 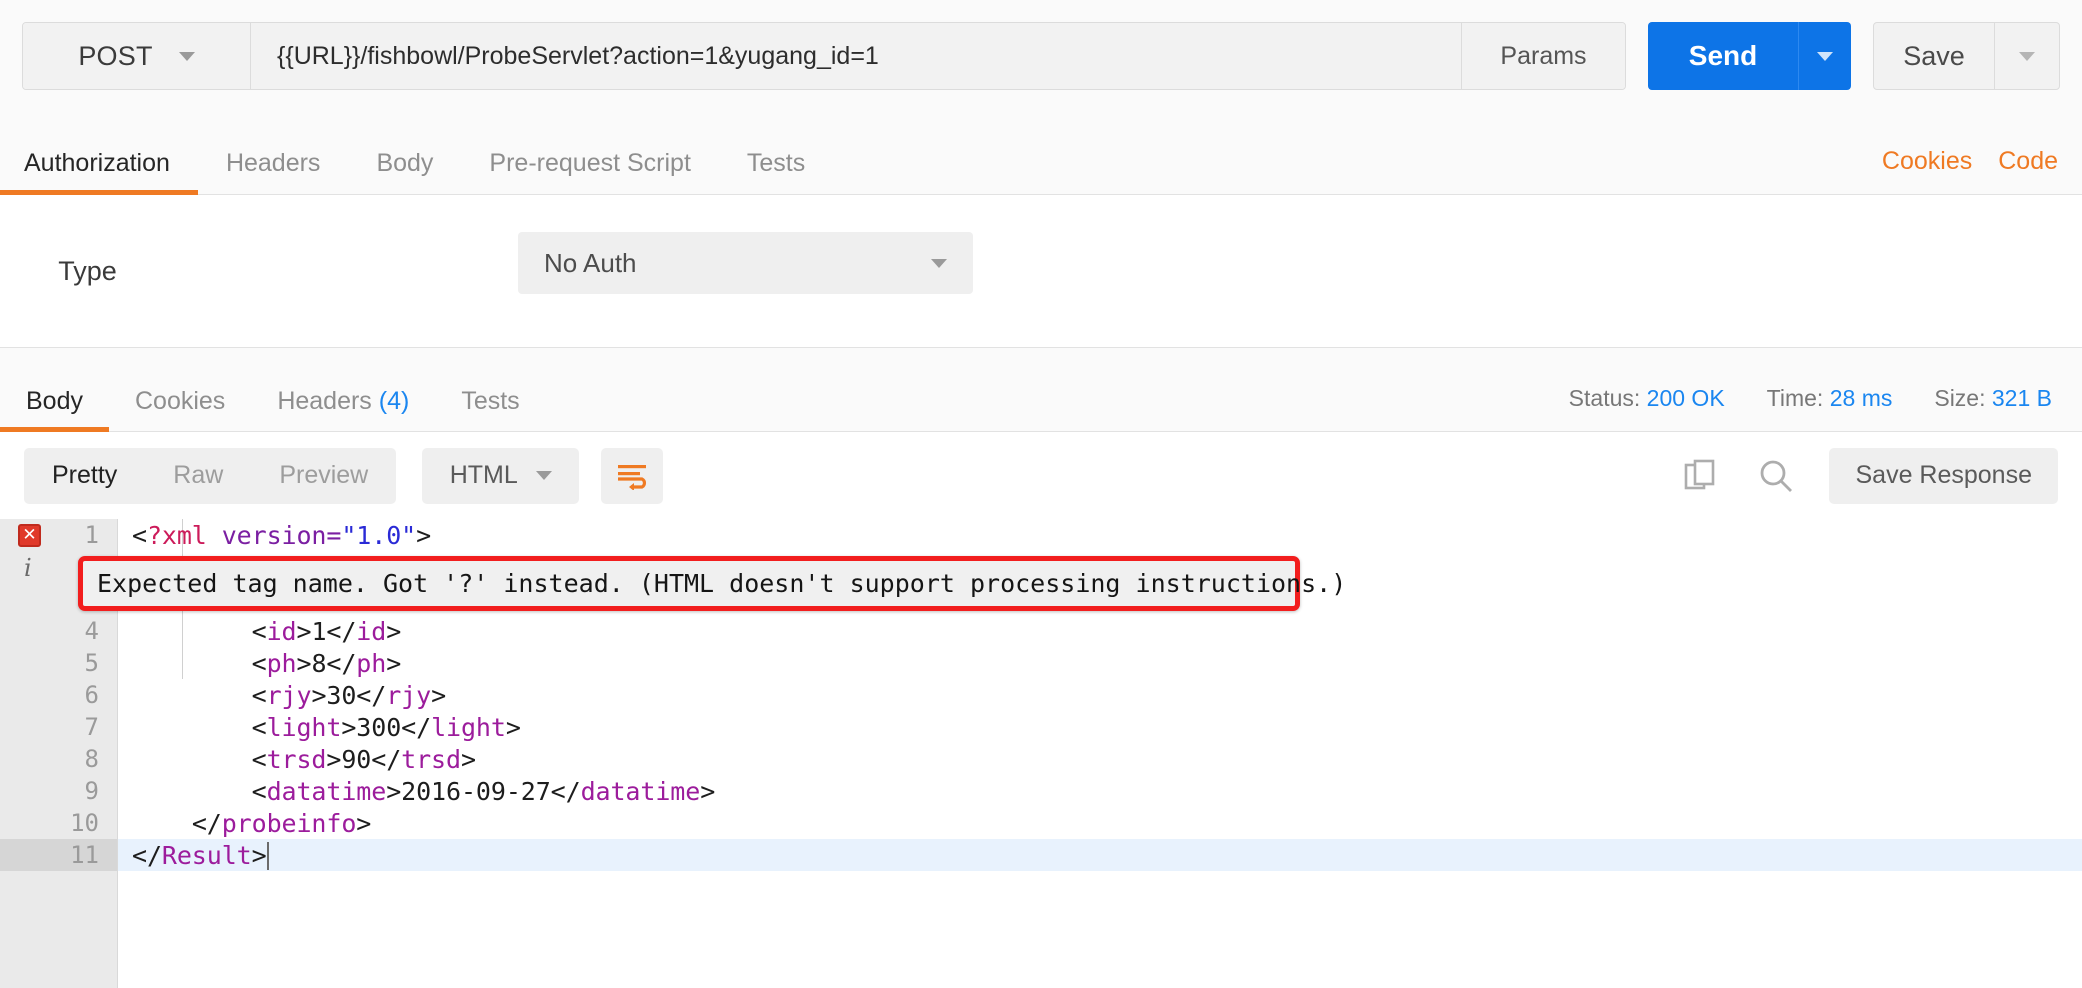 I want to click on code-line-11: </Result>, so click(x=200, y=855).